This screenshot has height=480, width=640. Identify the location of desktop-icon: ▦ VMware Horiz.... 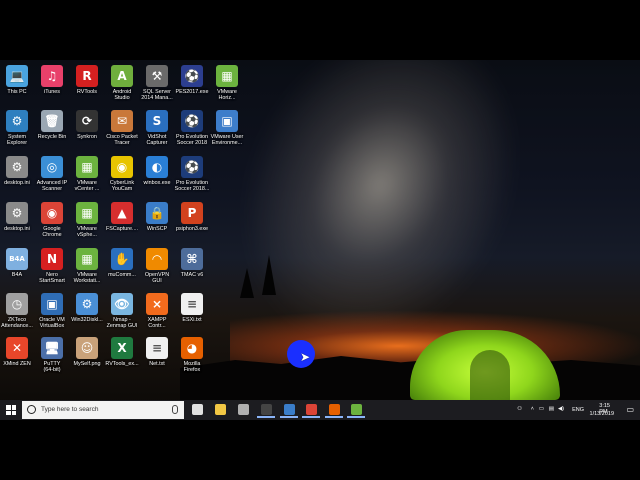
(227, 85).